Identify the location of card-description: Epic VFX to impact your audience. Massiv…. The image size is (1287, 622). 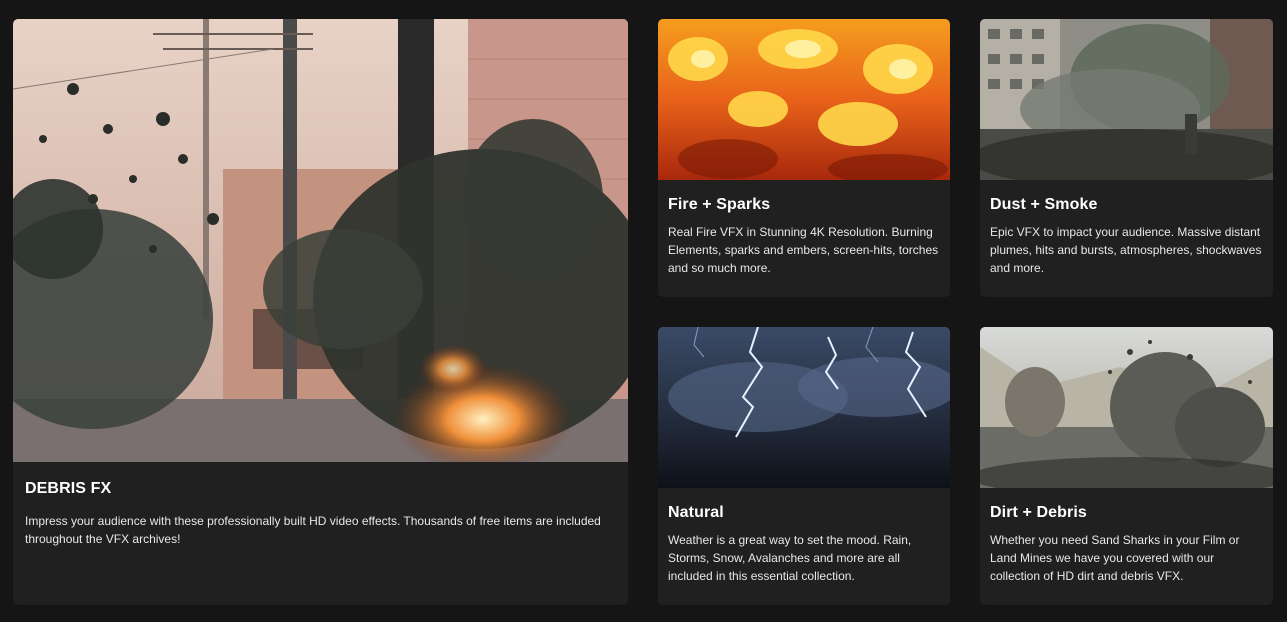
(1126, 250).